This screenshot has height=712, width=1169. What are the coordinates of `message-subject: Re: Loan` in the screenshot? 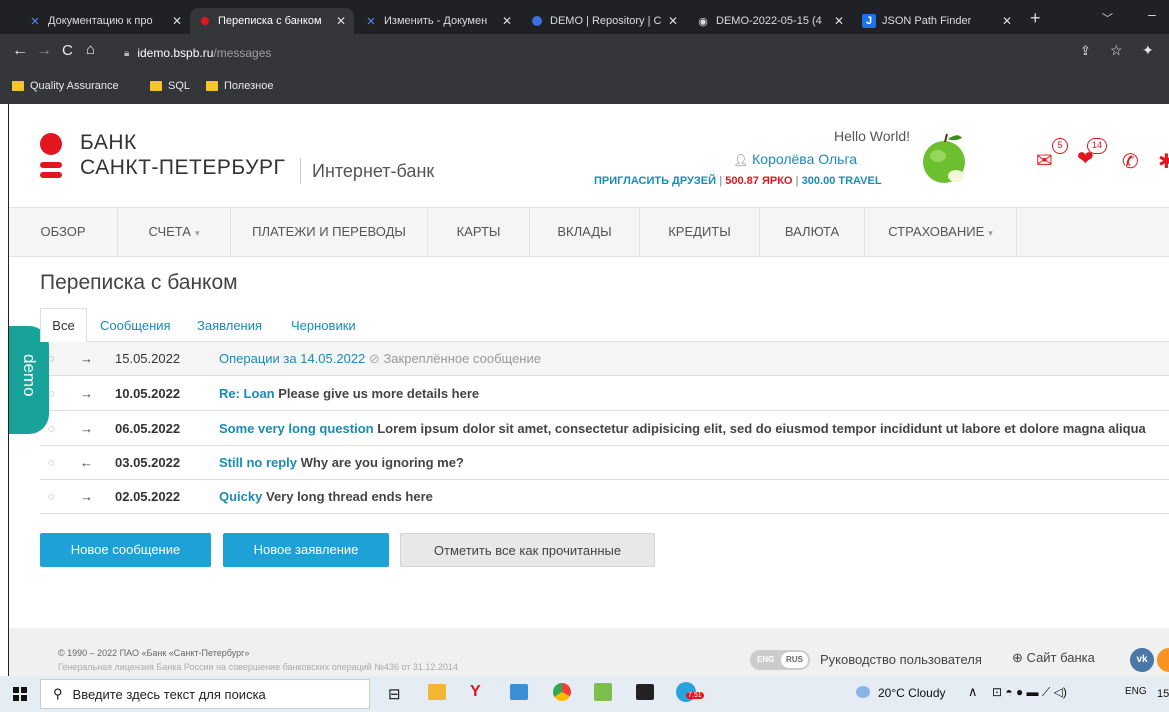 It's located at (247, 393).